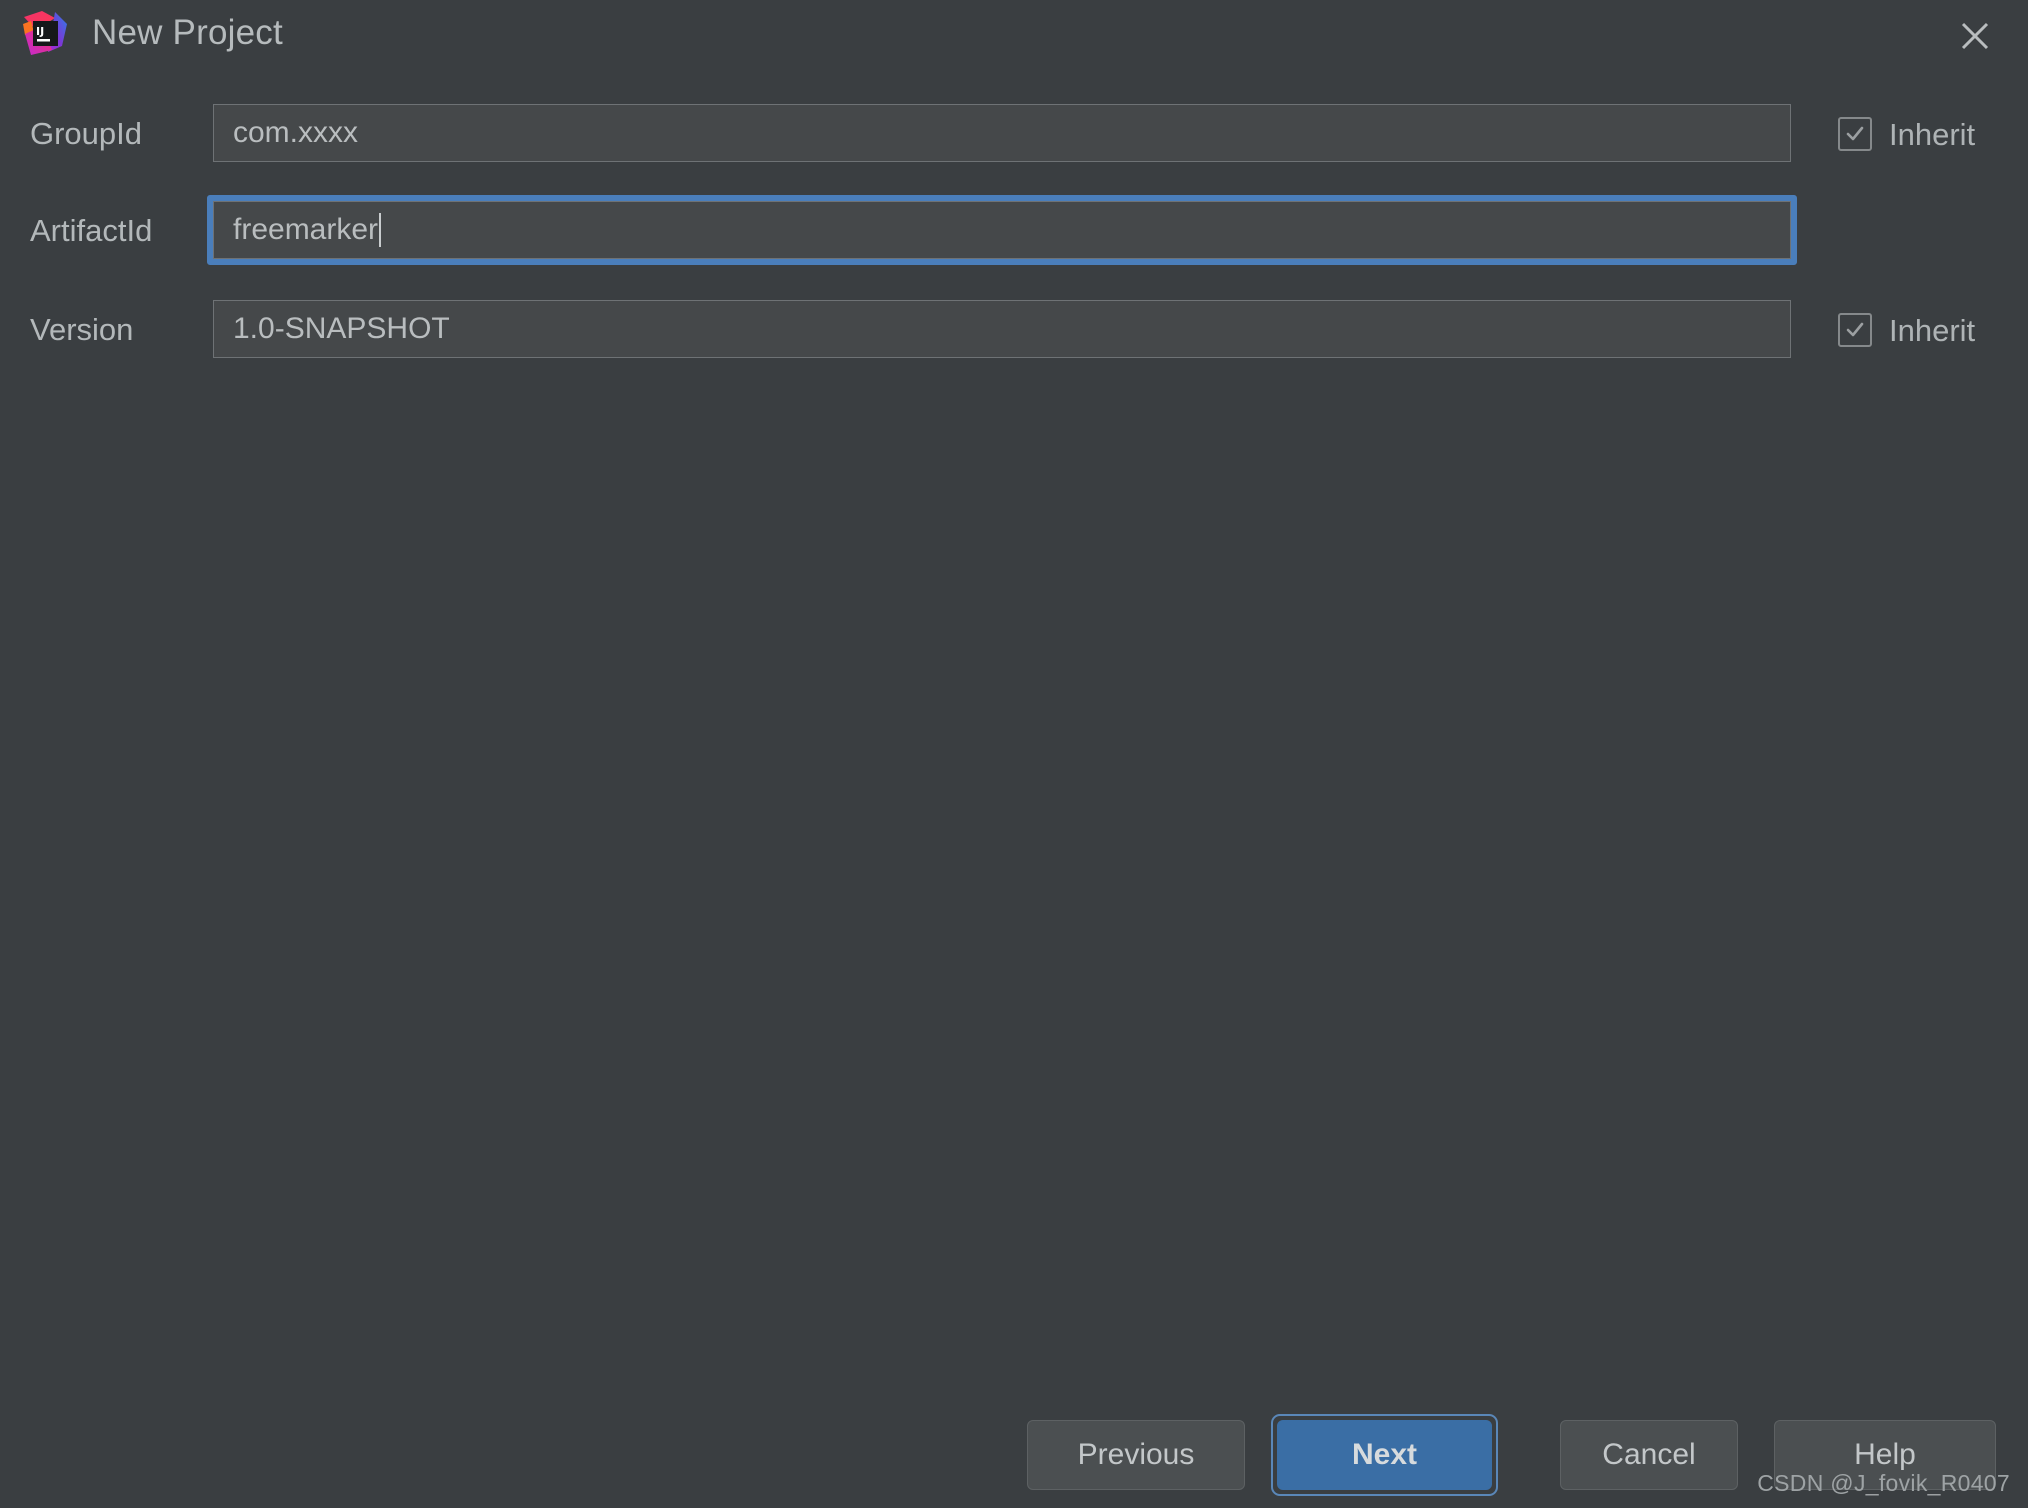  What do you see at coordinates (91, 230) in the screenshot?
I see `artifactid-label: ArtifactId` at bounding box center [91, 230].